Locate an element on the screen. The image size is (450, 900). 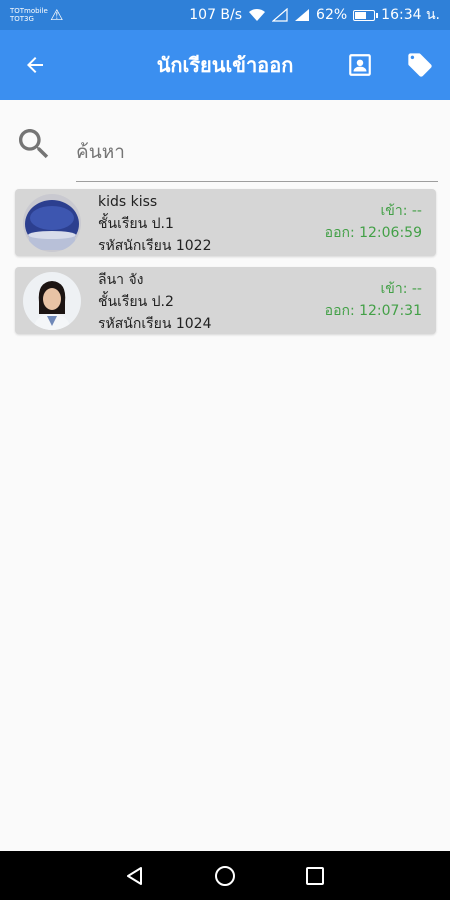
tag-icon is located at coordinates (420, 65).